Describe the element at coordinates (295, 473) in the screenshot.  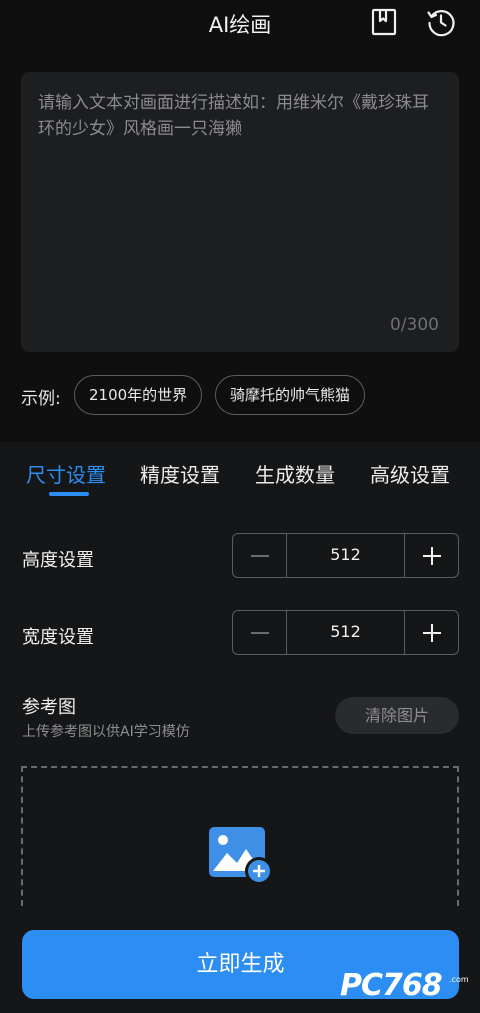
I see `tab-quantity-settings: 生成数量` at that location.